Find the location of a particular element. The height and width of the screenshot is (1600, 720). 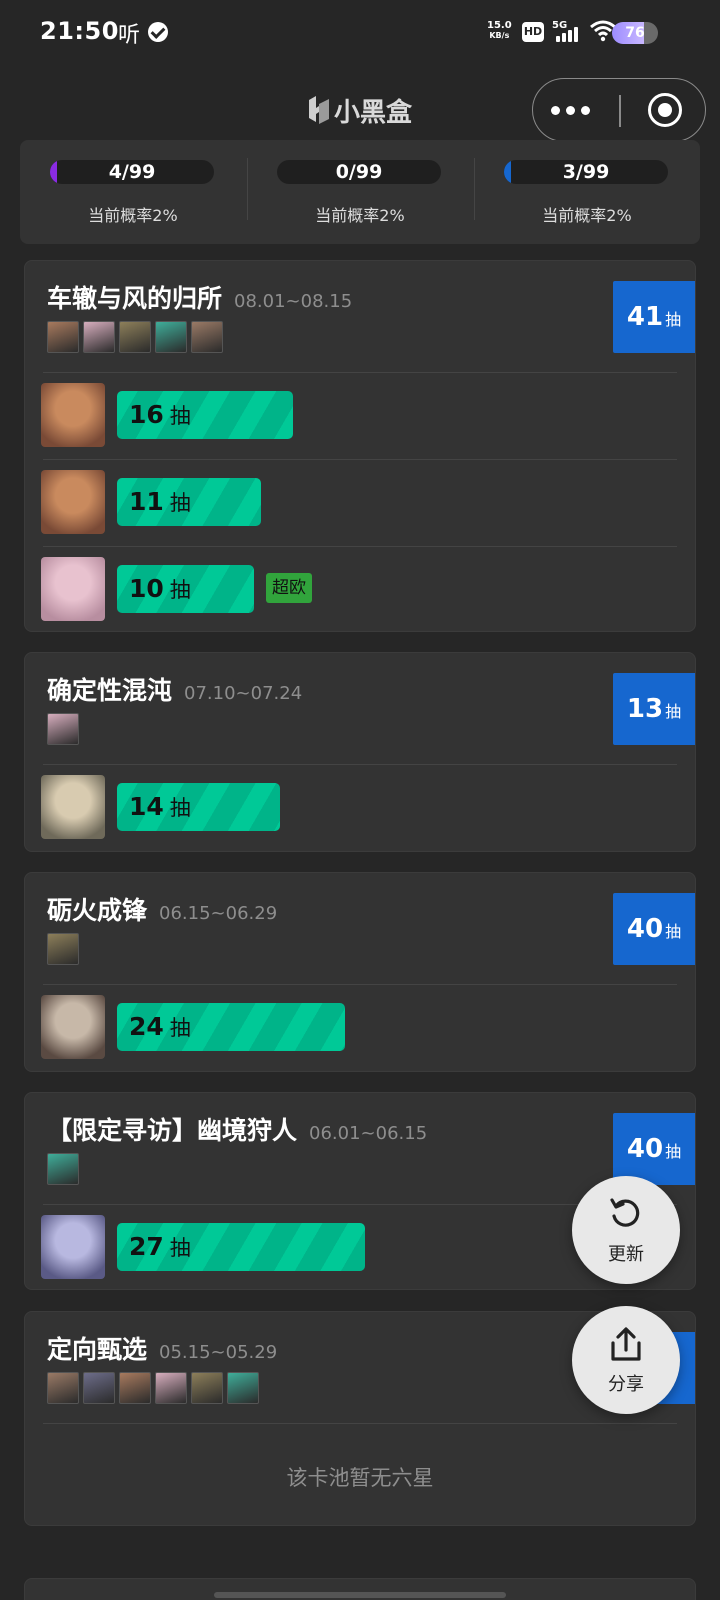

banner-title: 【限定寻访】幽境狩人 is located at coordinates (172, 1130).